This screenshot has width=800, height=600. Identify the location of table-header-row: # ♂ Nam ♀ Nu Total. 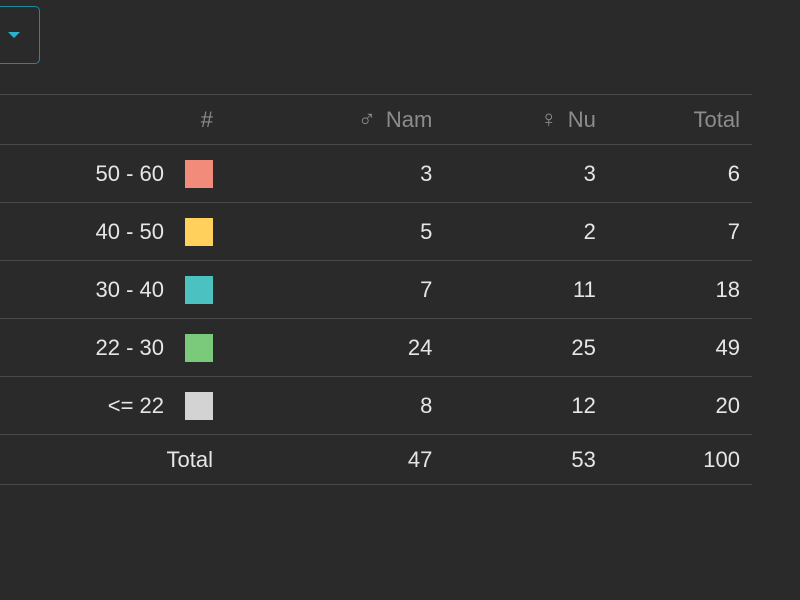
(376, 119).